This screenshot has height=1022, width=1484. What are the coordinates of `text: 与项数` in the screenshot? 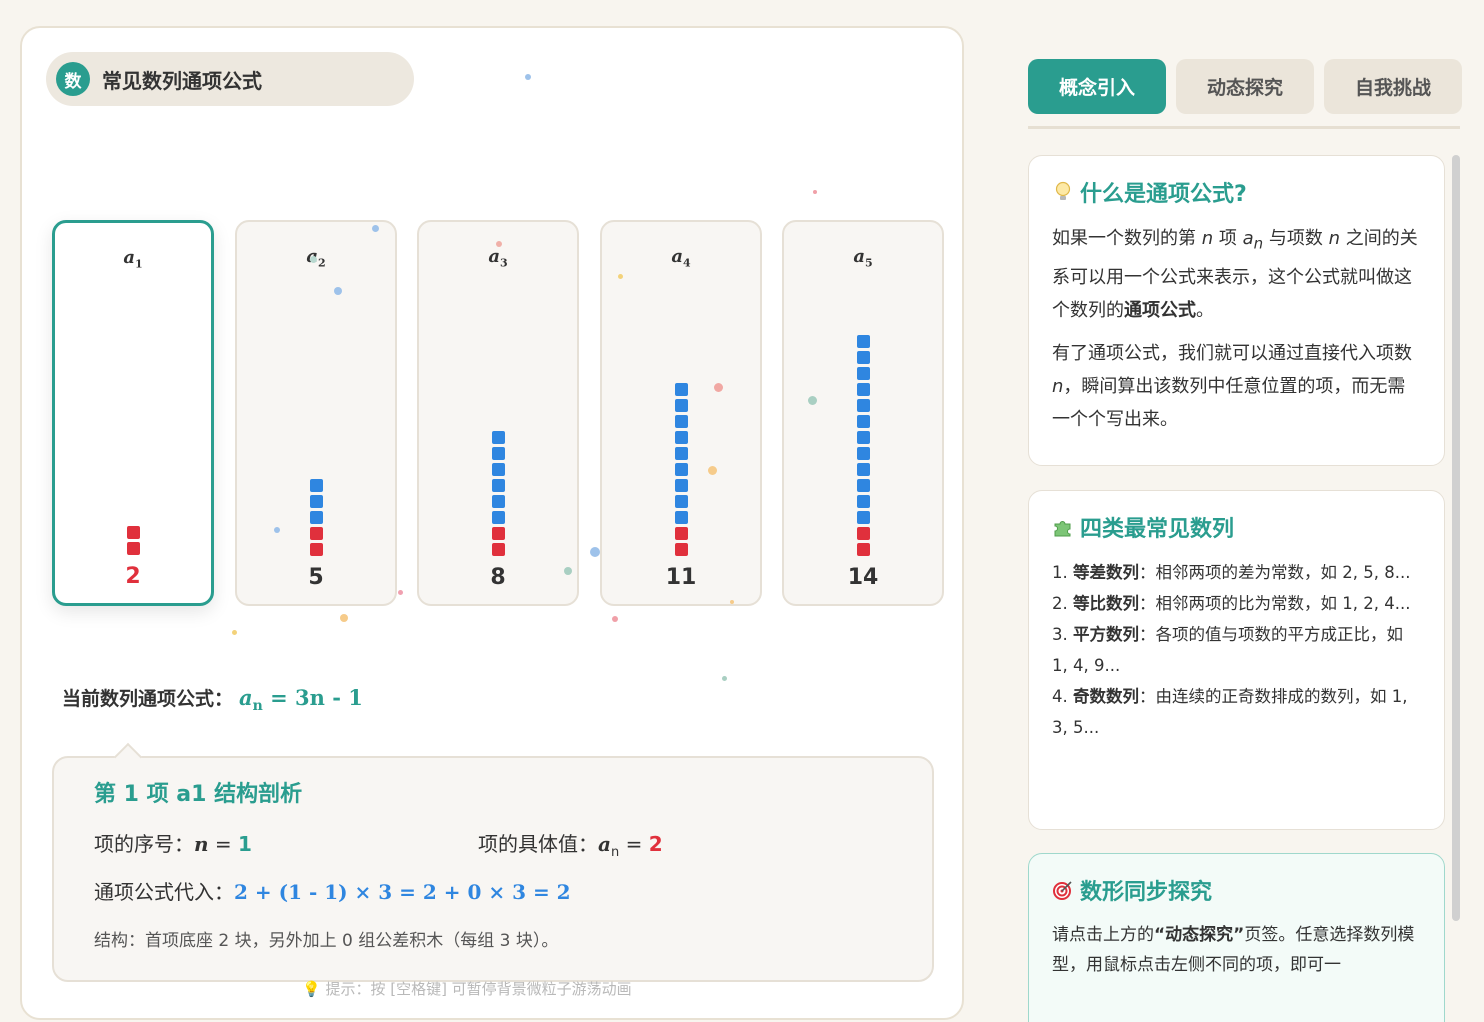 It's located at (1296, 238).